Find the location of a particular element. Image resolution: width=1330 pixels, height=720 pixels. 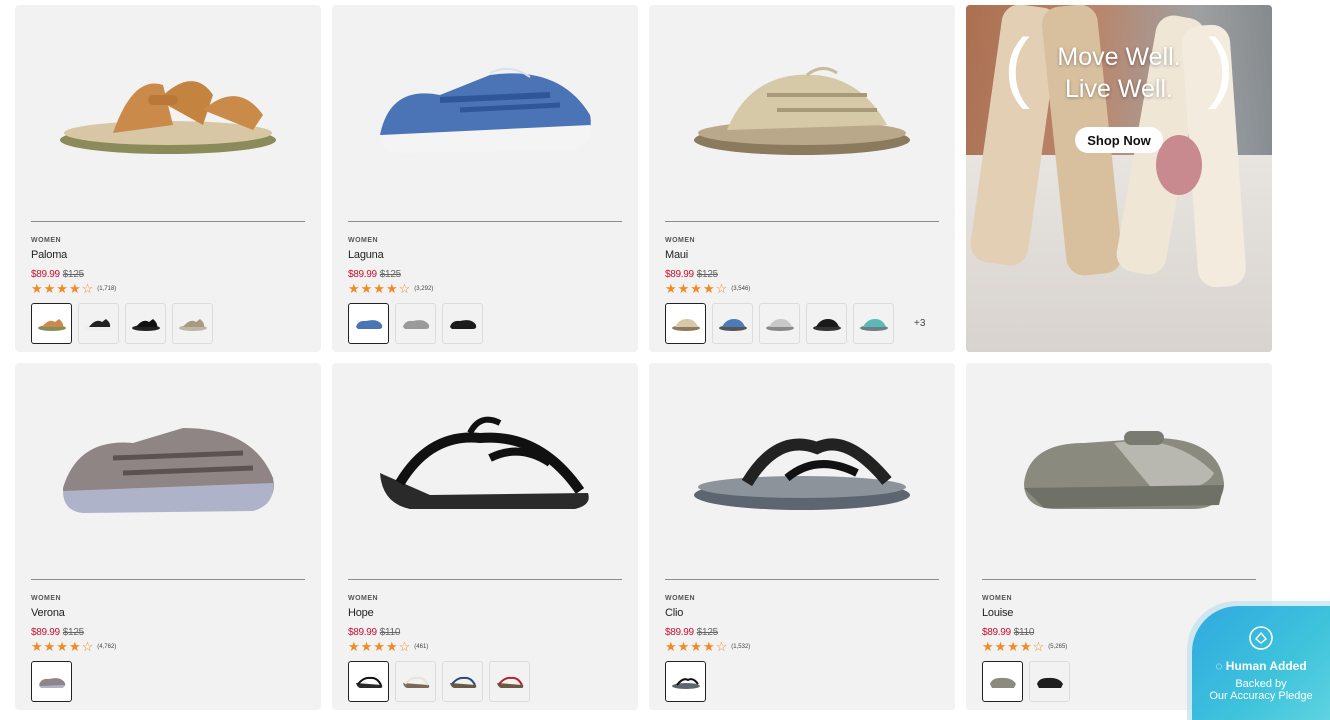

product-rating: ★★★★☆ (3,292) is located at coordinates (390, 288).